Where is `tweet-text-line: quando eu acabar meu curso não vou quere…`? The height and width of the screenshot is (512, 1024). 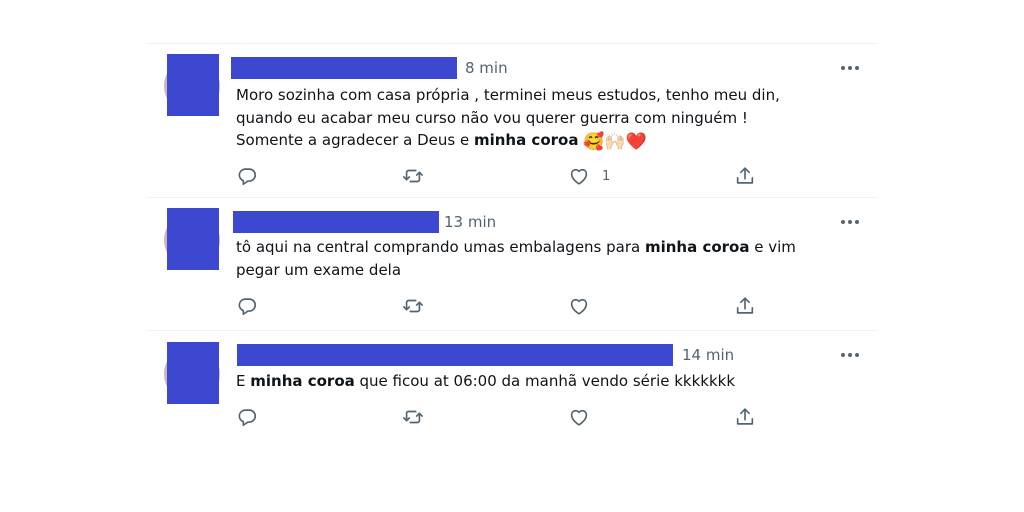 tweet-text-line: quando eu acabar meu curso não vou quere… is located at coordinates (546, 118).